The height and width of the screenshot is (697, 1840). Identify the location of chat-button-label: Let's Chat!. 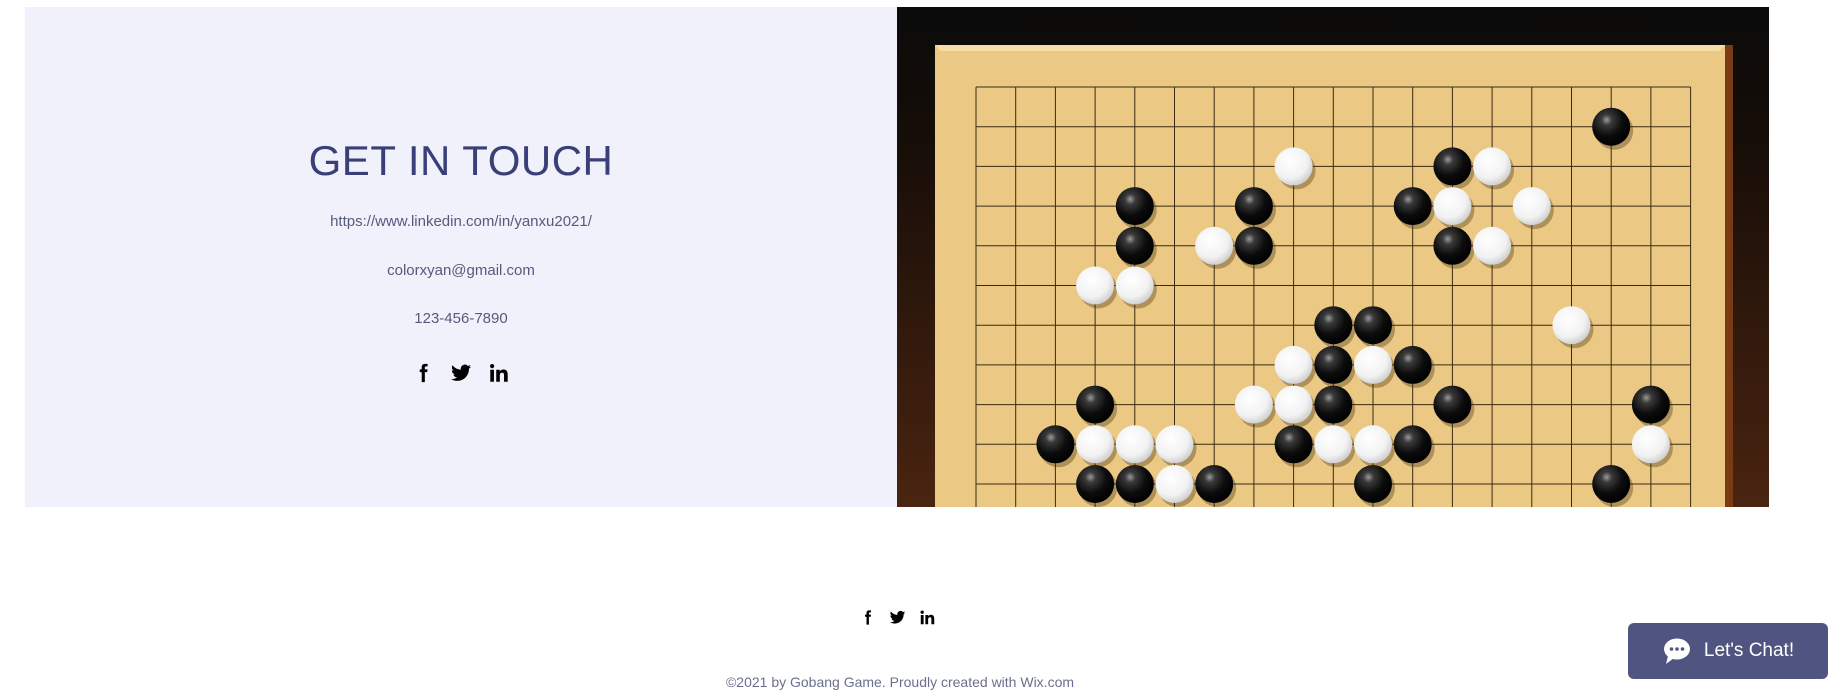
(1749, 650).